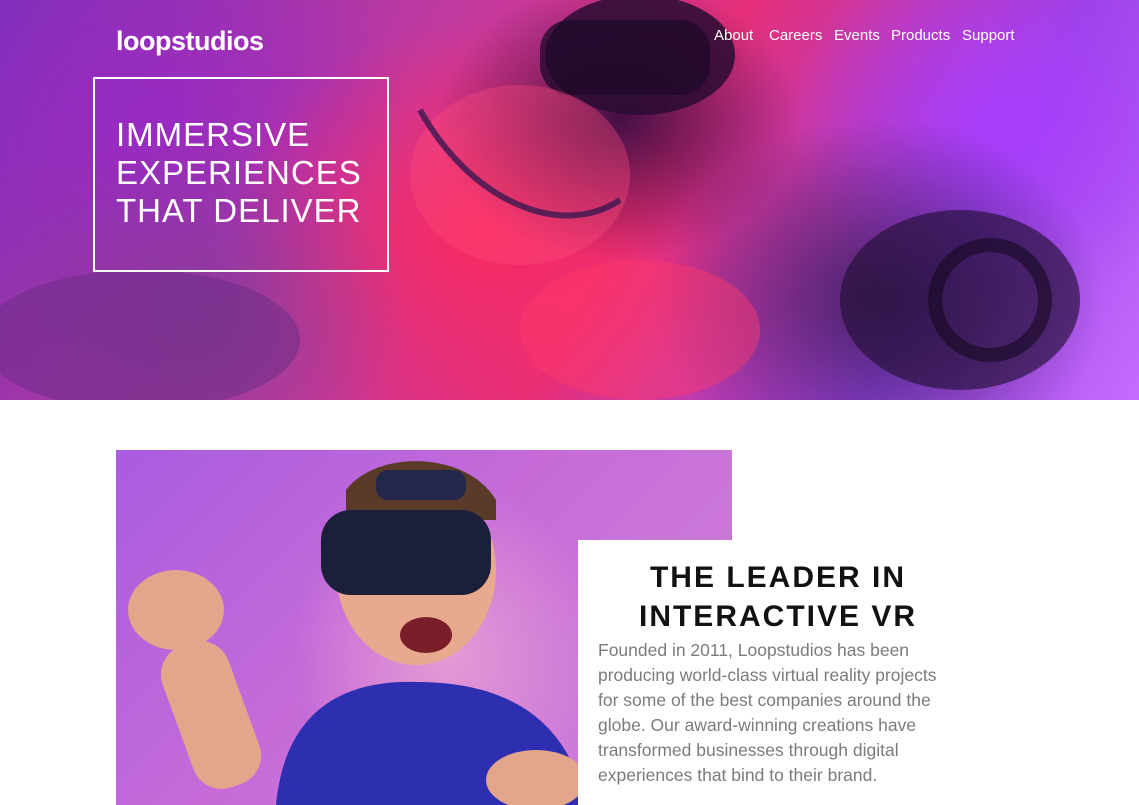  What do you see at coordinates (733, 36) in the screenshot?
I see `nav-link-about: About` at bounding box center [733, 36].